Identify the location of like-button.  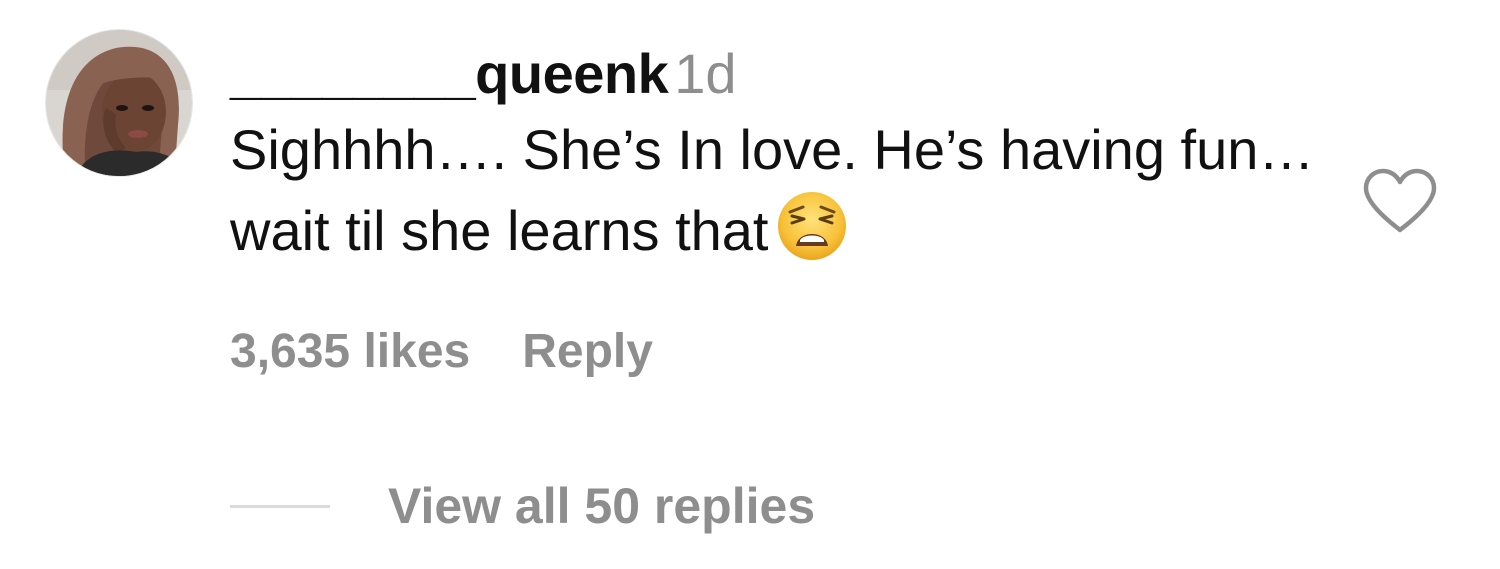
(1400, 201).